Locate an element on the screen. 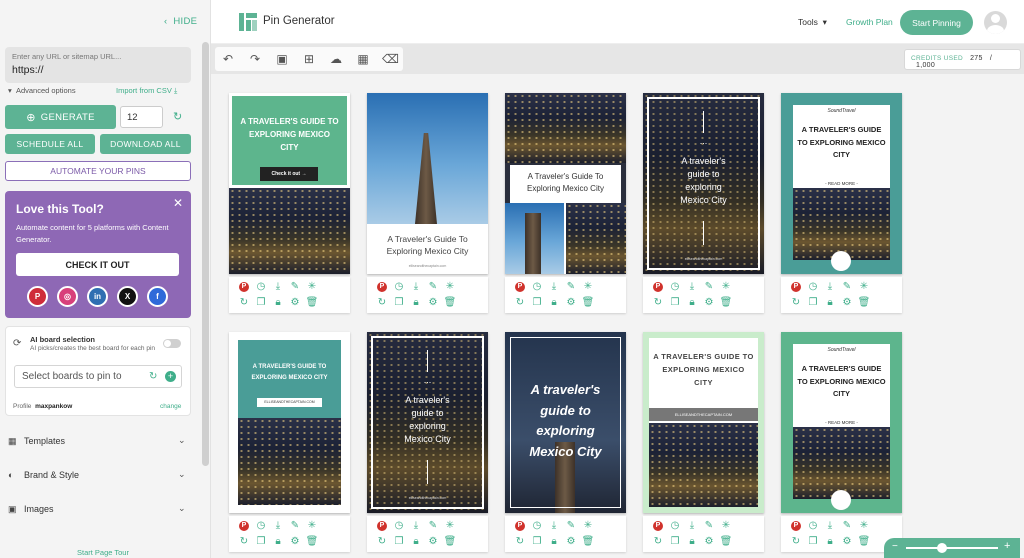  advanced-options-toggle: ▾ Advanced options is located at coordinates (42, 90).